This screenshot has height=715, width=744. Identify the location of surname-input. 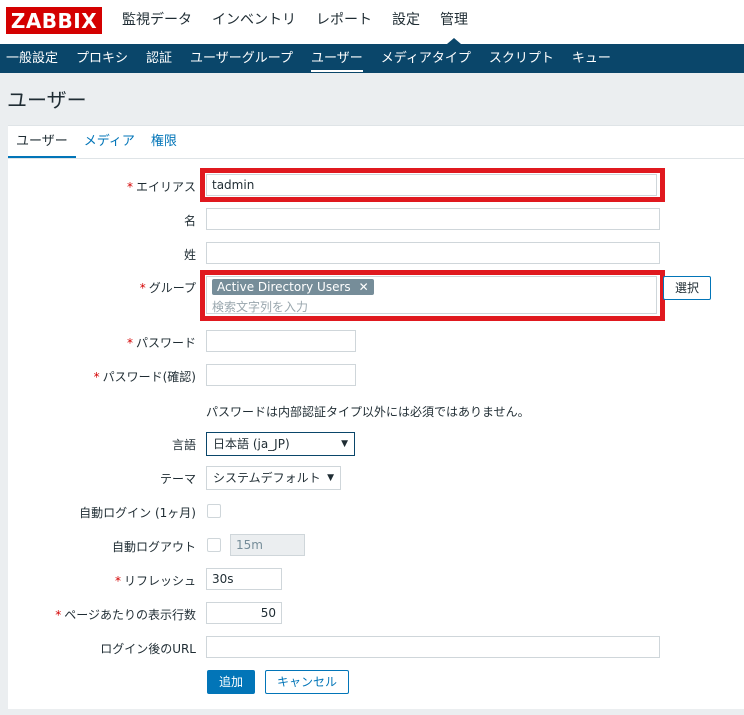
(433, 253).